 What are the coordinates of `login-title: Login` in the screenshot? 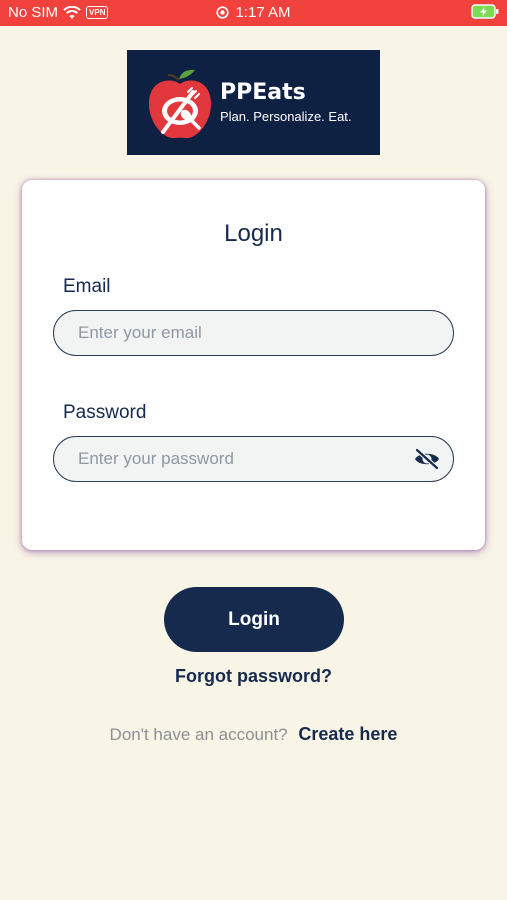 It's located at (253, 233).